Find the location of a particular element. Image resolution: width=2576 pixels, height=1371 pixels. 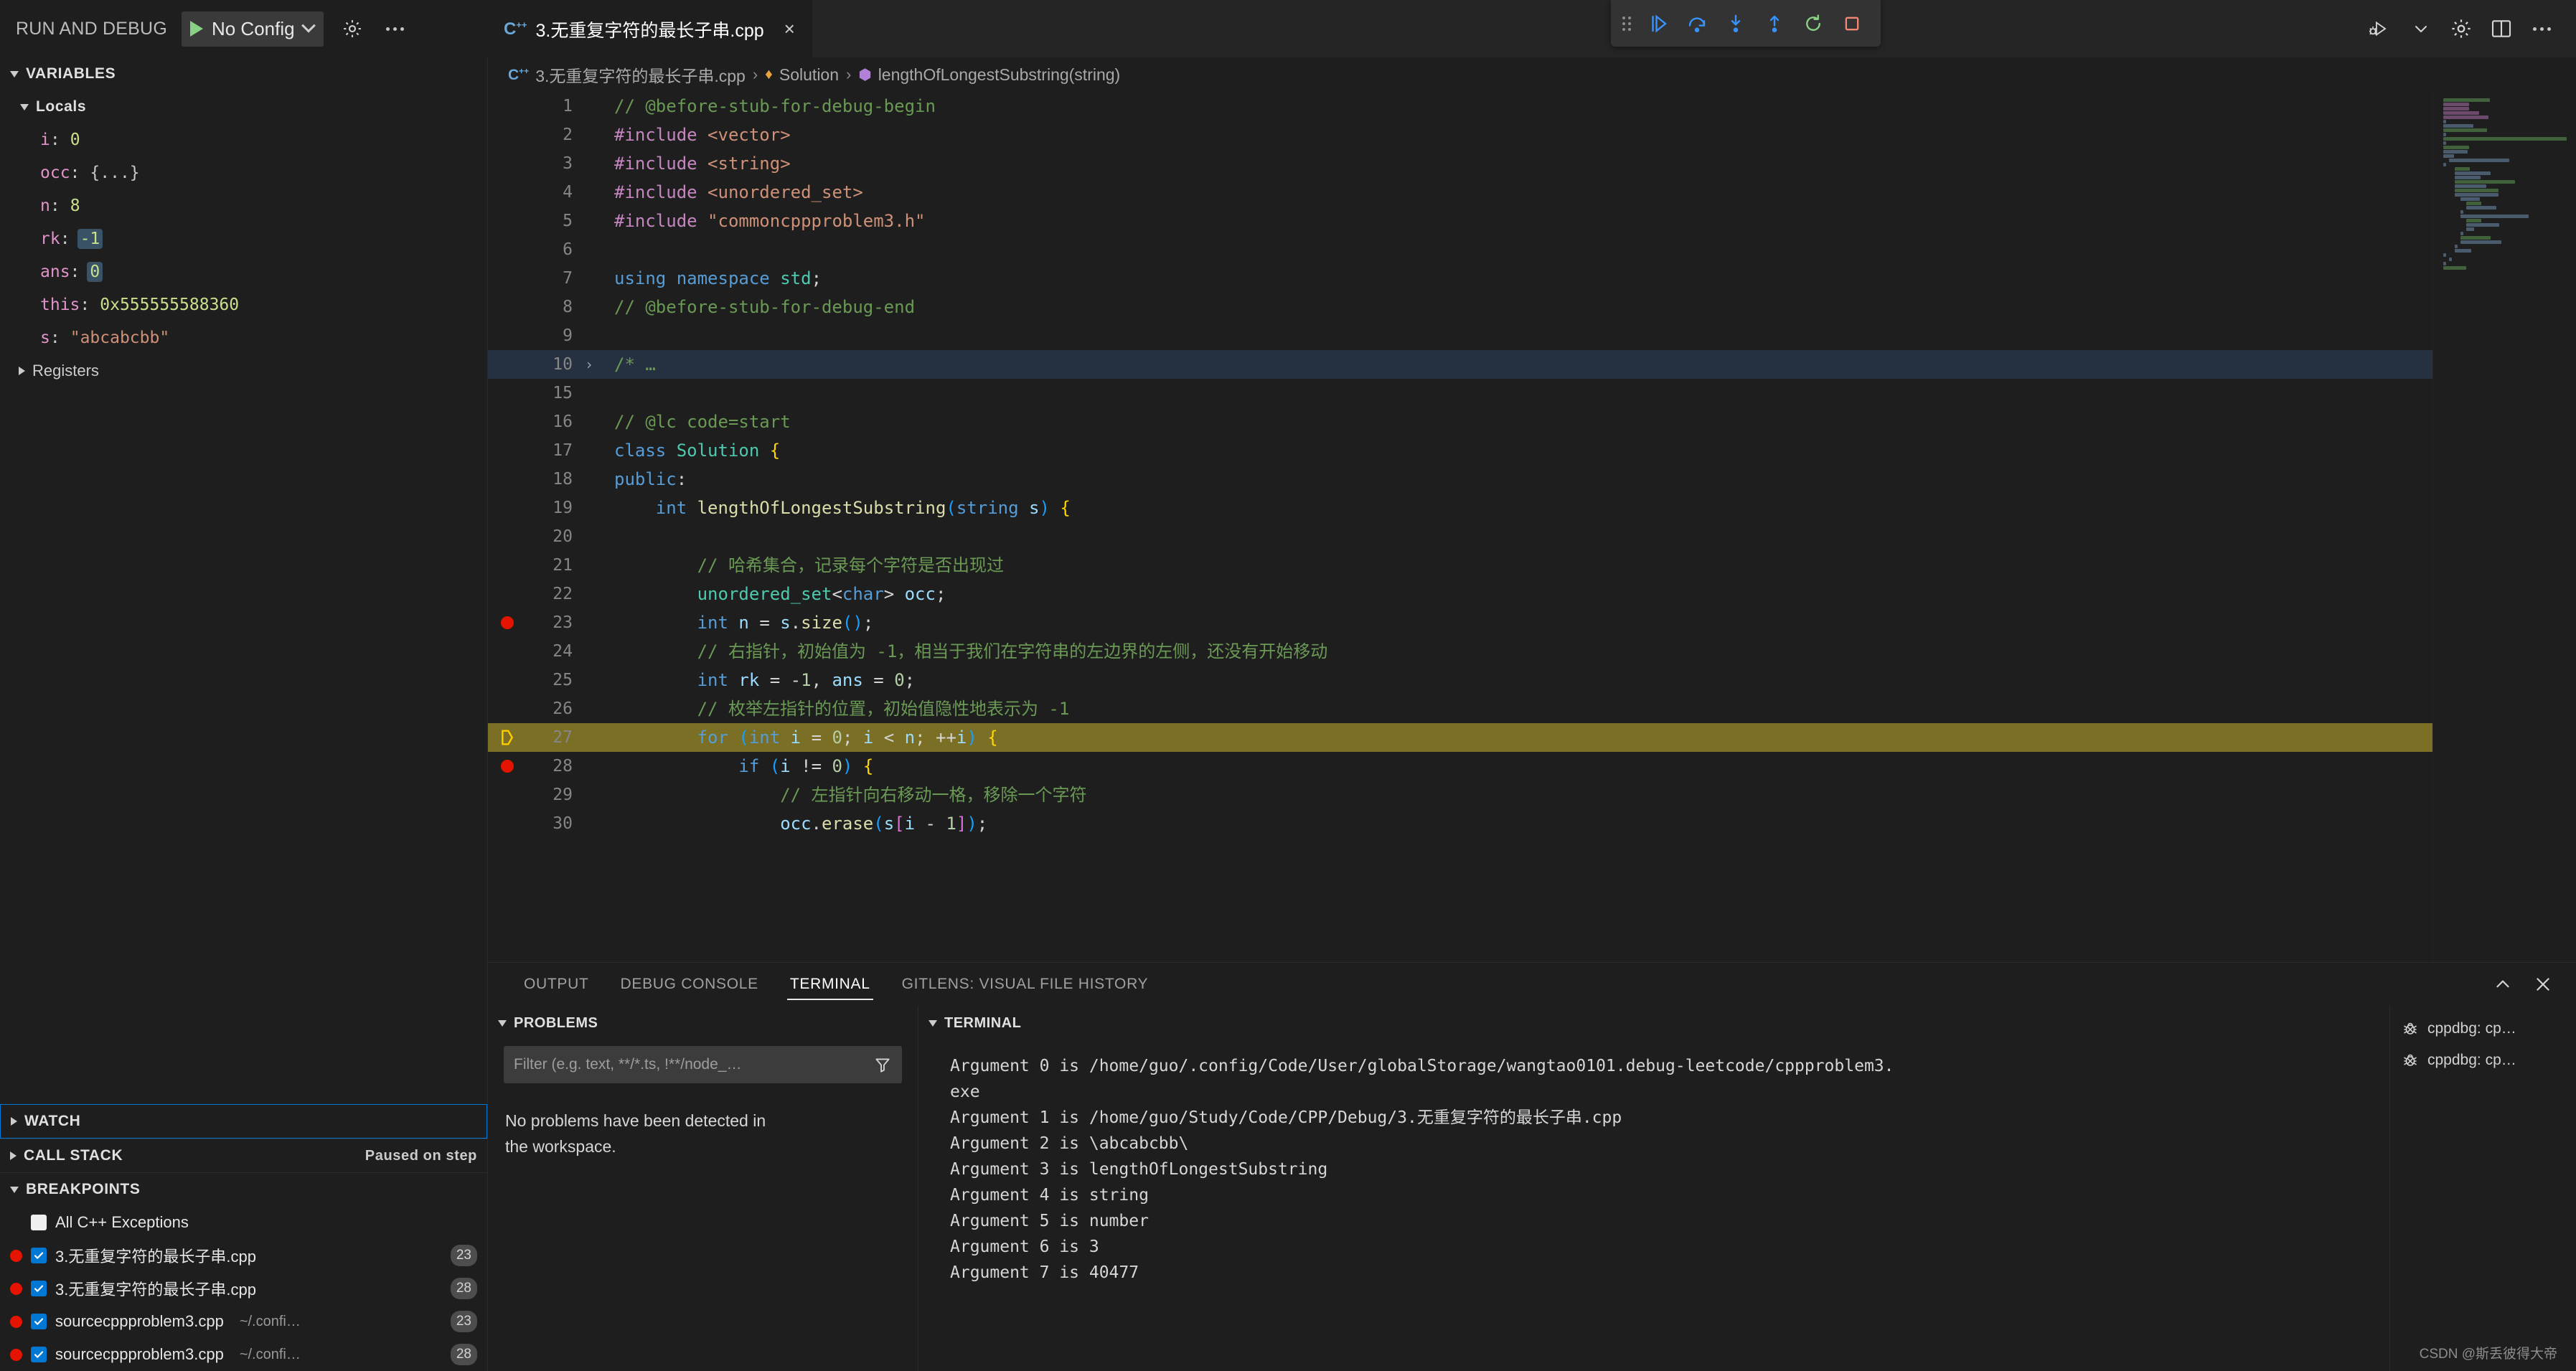

code-line: 2 #include <vector> is located at coordinates (1460, 135).